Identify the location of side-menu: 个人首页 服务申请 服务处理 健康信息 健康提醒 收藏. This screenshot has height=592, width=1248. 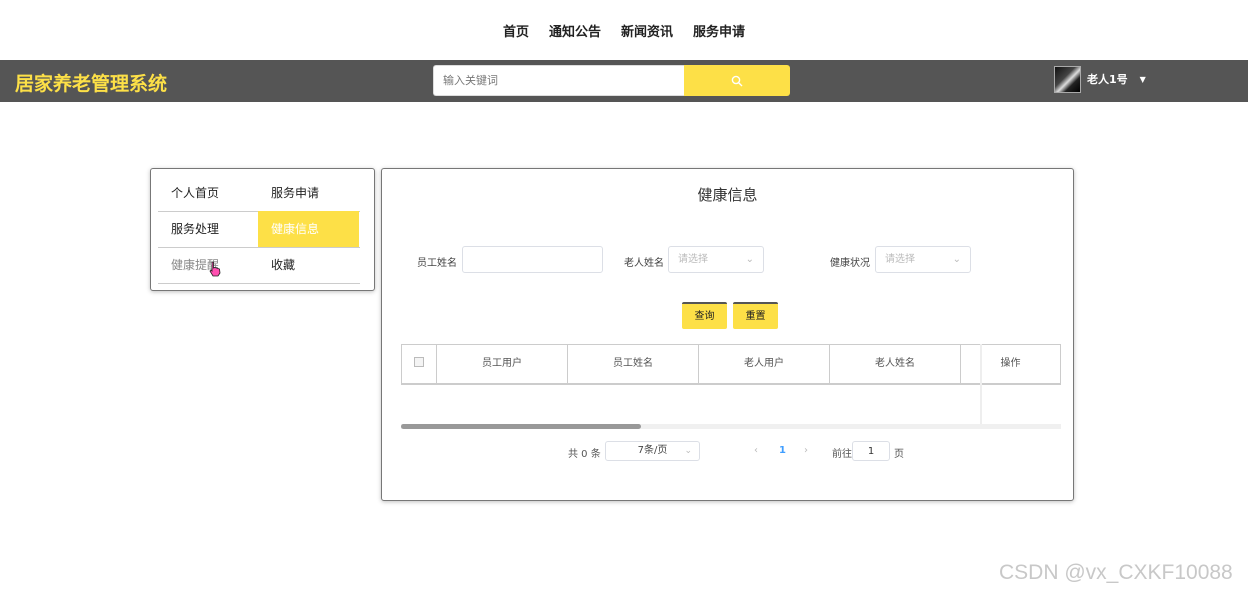
(262, 229).